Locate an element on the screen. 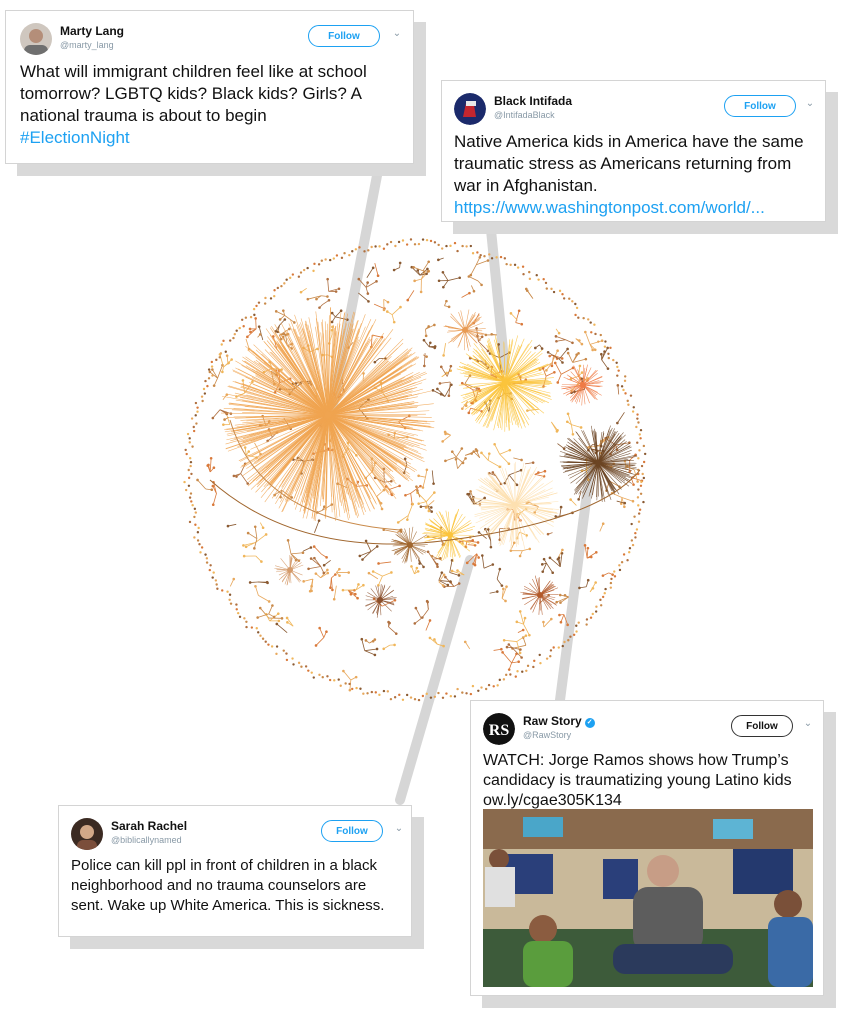 This screenshot has height=1024, width=846. author-handle: @IntifadaBlack is located at coordinates (524, 115).